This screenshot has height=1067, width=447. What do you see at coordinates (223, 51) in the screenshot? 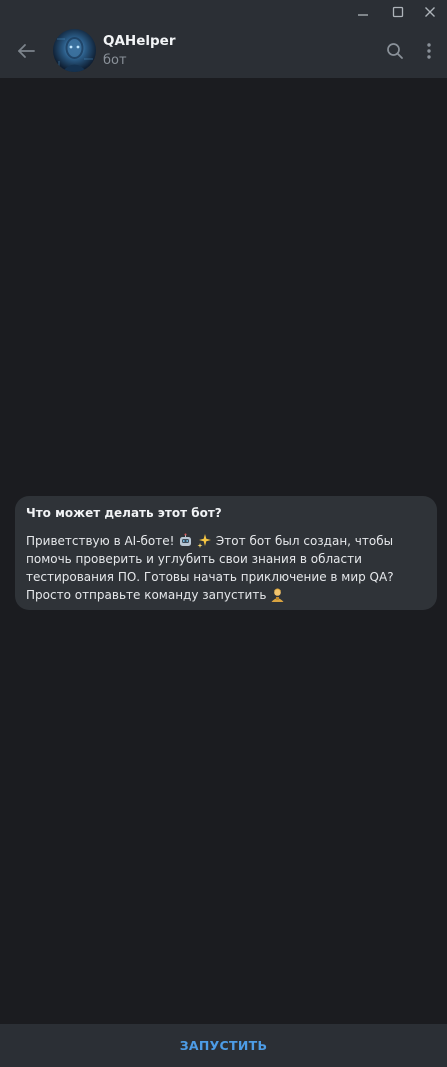
I see `chat-header: QAHelper бот` at bounding box center [223, 51].